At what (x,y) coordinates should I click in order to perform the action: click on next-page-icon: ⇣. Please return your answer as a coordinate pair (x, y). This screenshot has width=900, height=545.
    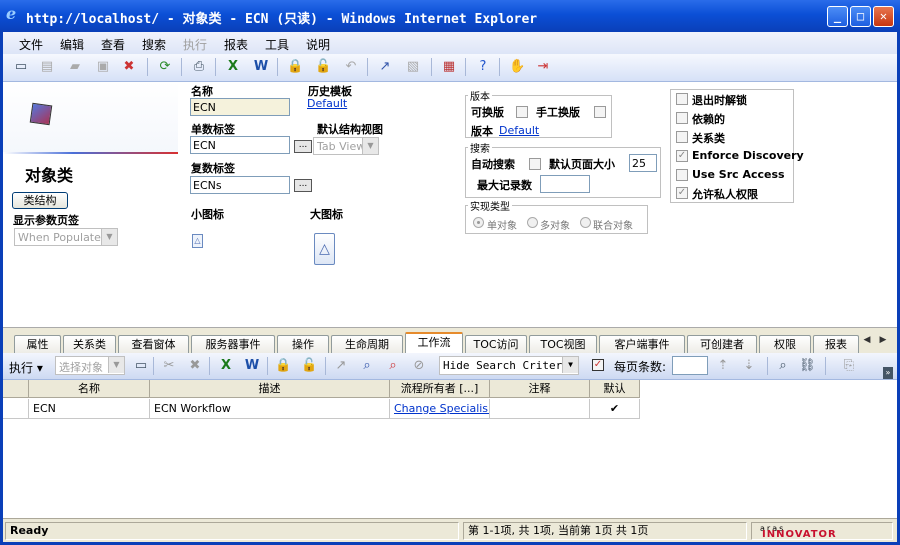
    Looking at the image, I should click on (749, 366).